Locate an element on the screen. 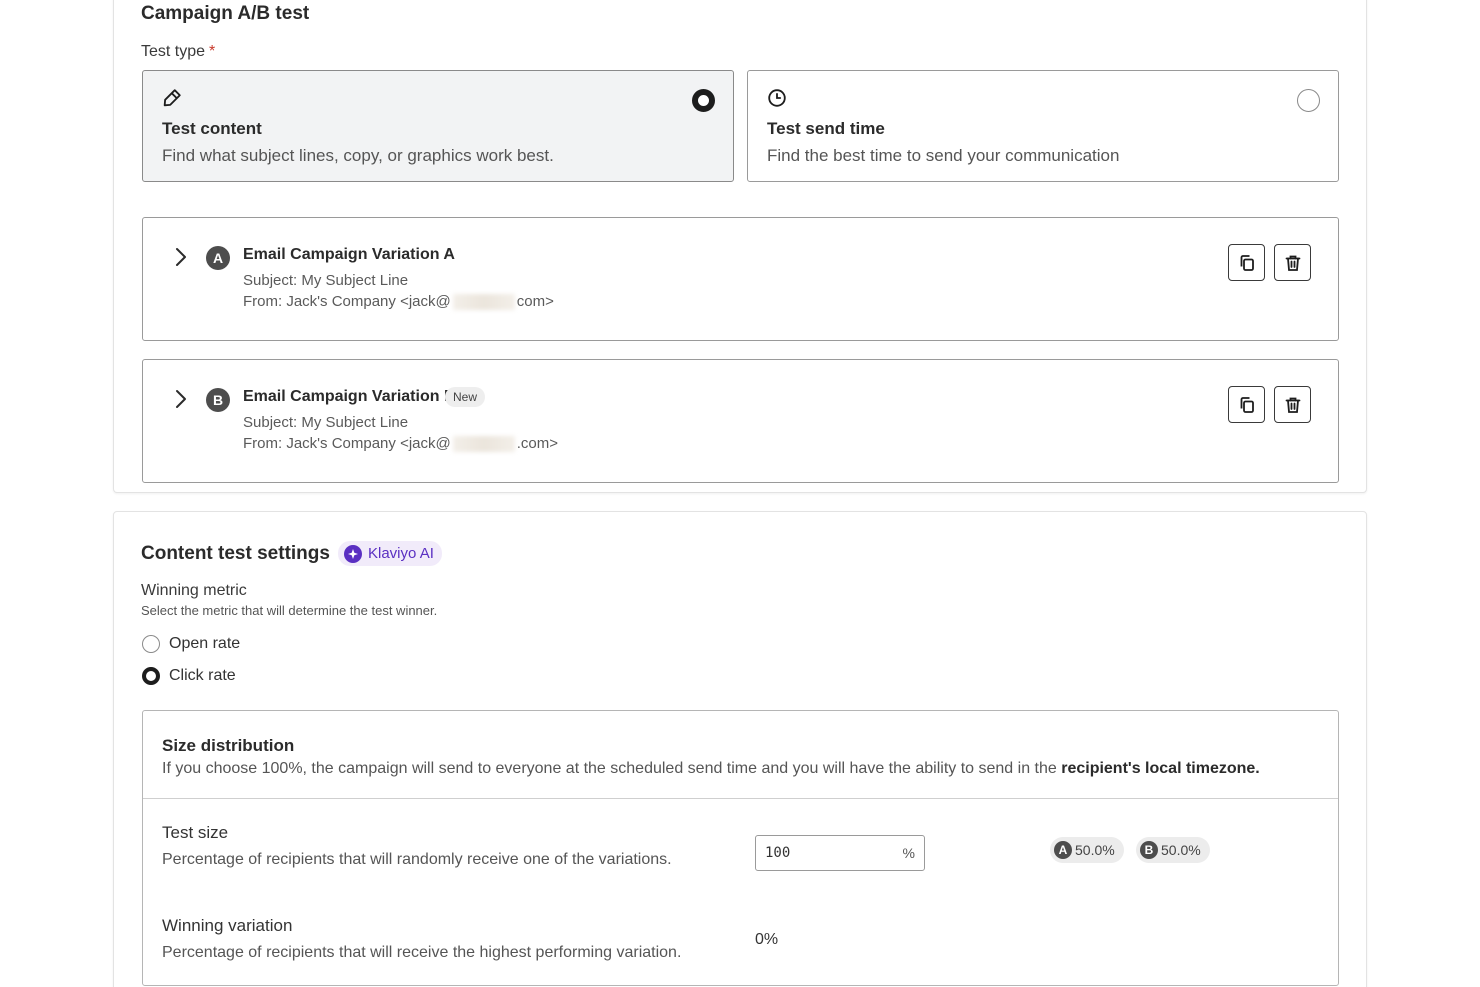 This screenshot has height=987, width=1480. variation-from: From: Jack's Company <jack@ .com> is located at coordinates (400, 444).